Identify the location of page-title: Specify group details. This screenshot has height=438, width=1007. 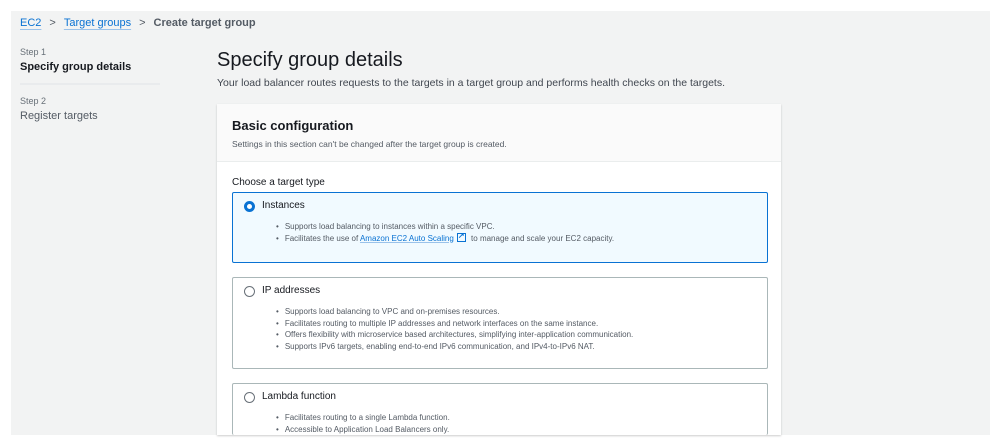
(310, 60).